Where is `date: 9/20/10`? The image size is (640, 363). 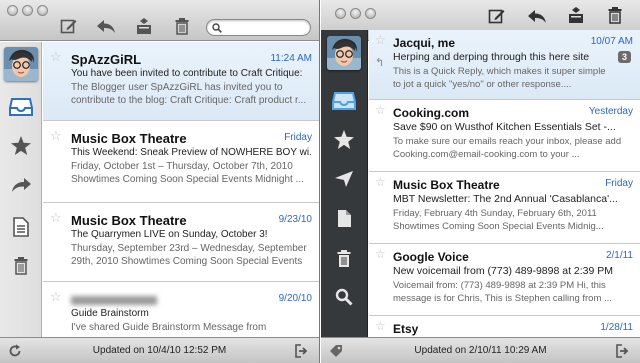 date: 9/20/10 is located at coordinates (295, 298).